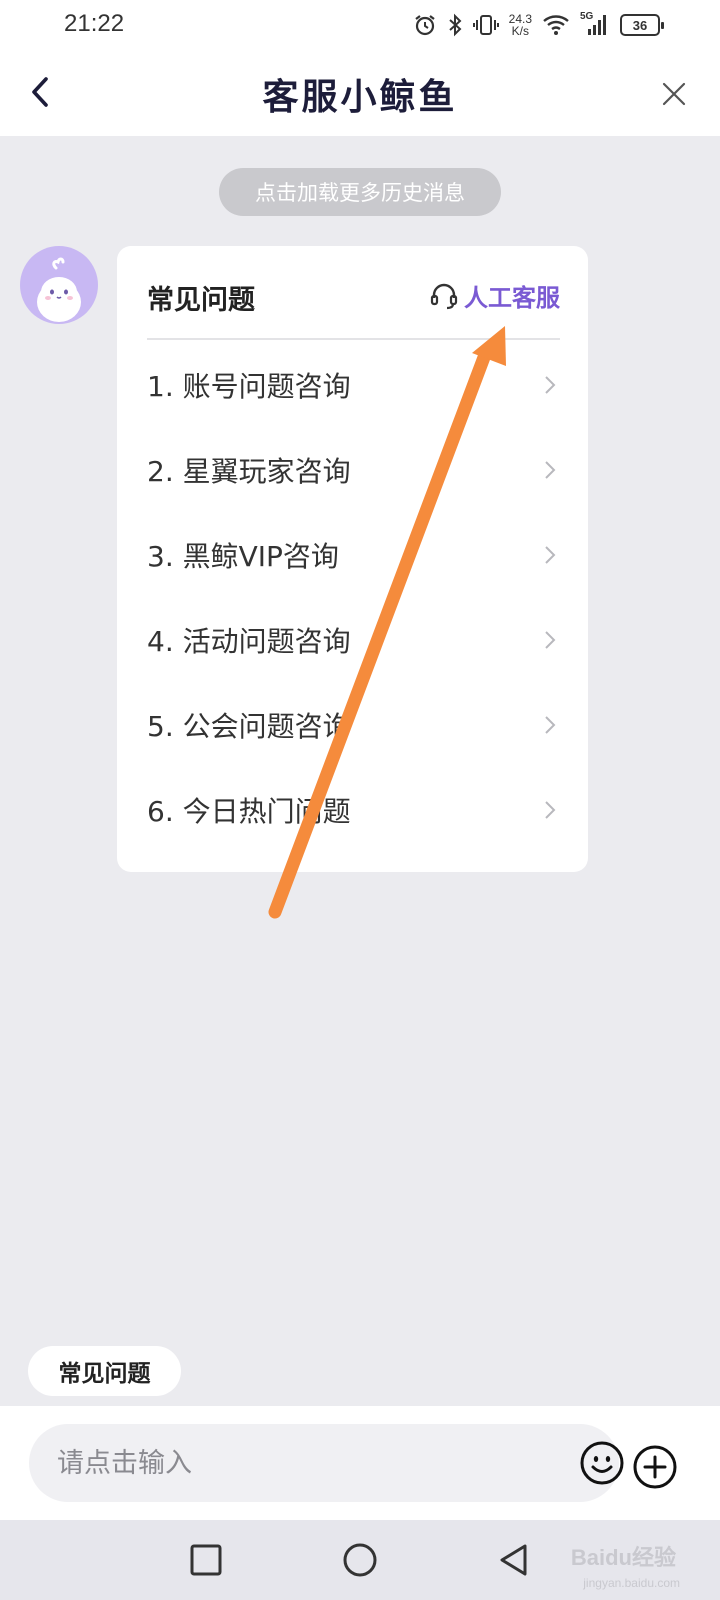 This screenshot has height=1600, width=720. What do you see at coordinates (602, 1463) in the screenshot?
I see `emoji-icon` at bounding box center [602, 1463].